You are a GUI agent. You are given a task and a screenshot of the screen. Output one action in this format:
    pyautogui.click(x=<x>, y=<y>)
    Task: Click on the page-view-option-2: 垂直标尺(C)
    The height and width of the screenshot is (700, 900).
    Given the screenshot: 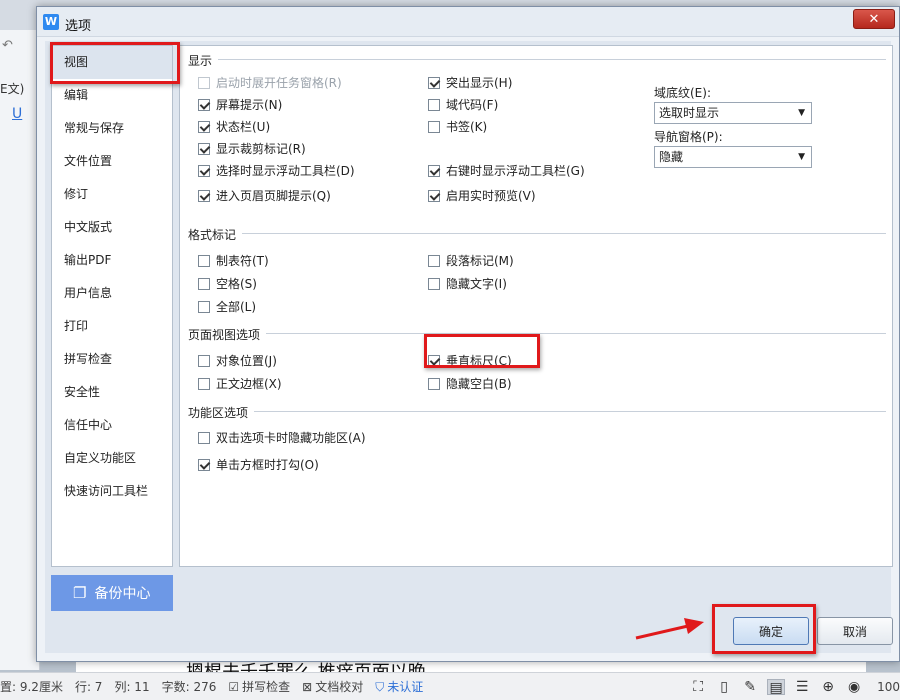 What is the action you would take?
    pyautogui.click(x=470, y=360)
    